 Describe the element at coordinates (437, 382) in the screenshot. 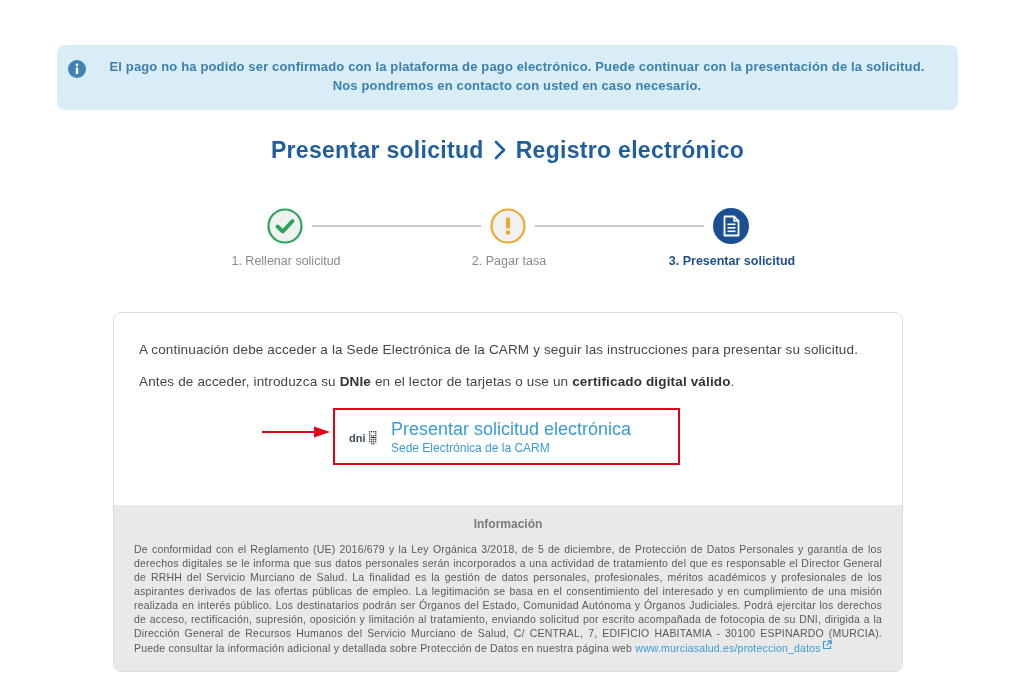

I see `instruction-text: Antes de acceder, introduzca su DNIe en el lector de tarjetas o use un certificado digital válido.` at that location.